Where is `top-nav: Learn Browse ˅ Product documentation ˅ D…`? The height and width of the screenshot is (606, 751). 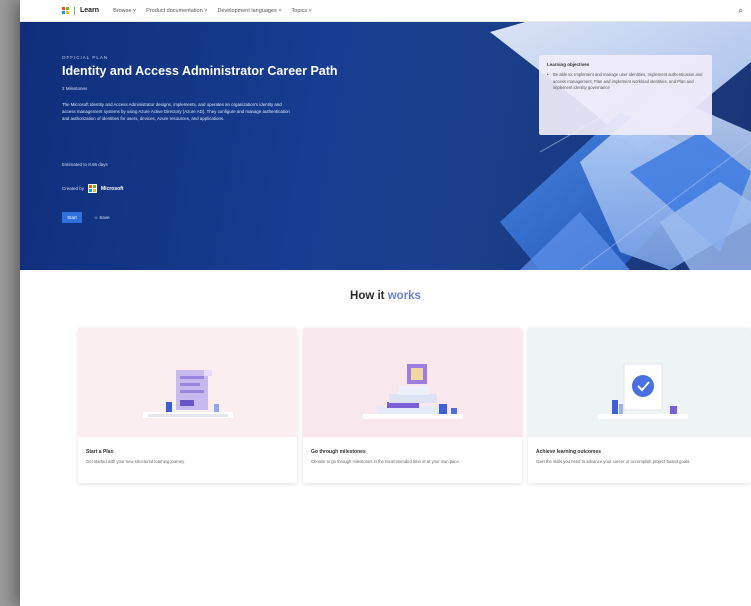 top-nav: Learn Browse ˅ Product documentation ˅ D… is located at coordinates (385, 11).